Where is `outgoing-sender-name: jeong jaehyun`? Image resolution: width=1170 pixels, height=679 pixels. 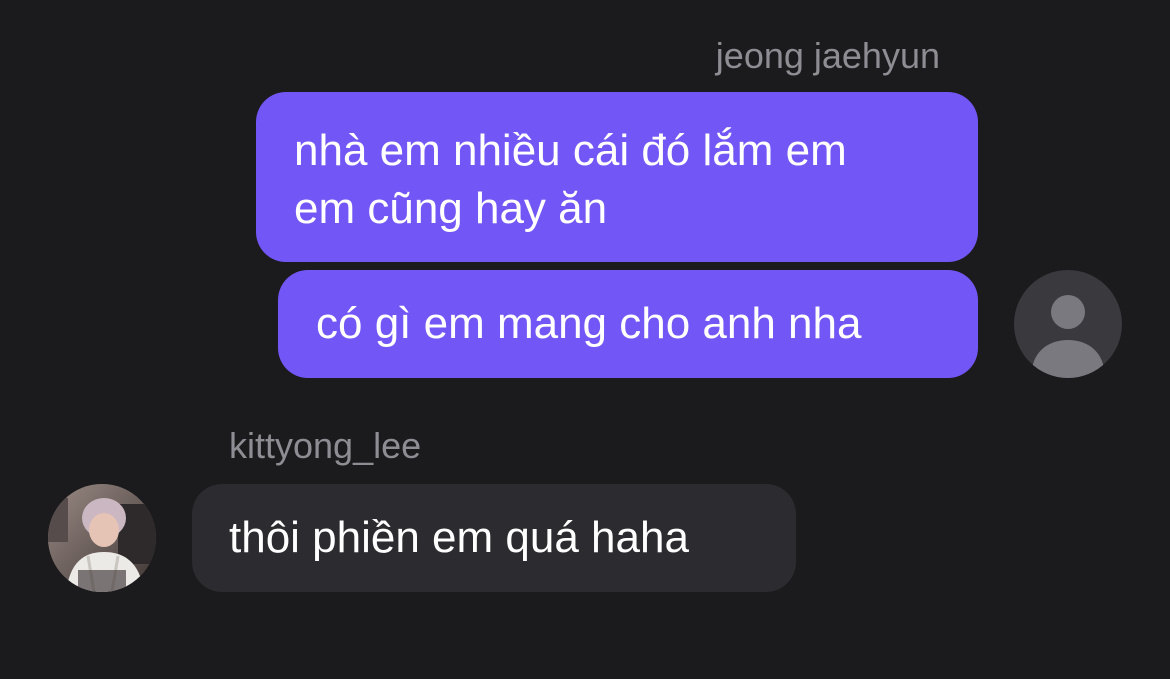 outgoing-sender-name: jeong jaehyun is located at coordinates (827, 55).